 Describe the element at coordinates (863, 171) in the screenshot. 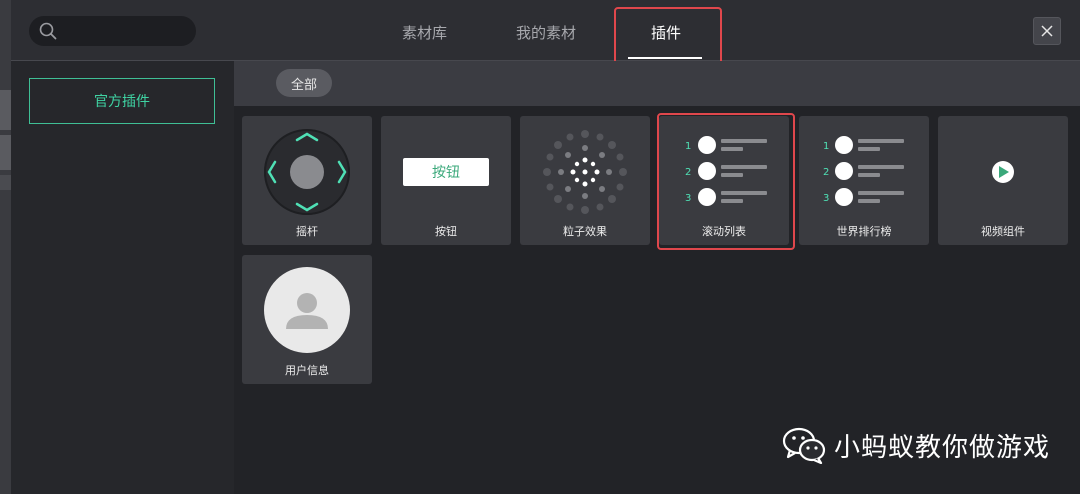

I see `leaderboard-icon: 1 2 3` at that location.